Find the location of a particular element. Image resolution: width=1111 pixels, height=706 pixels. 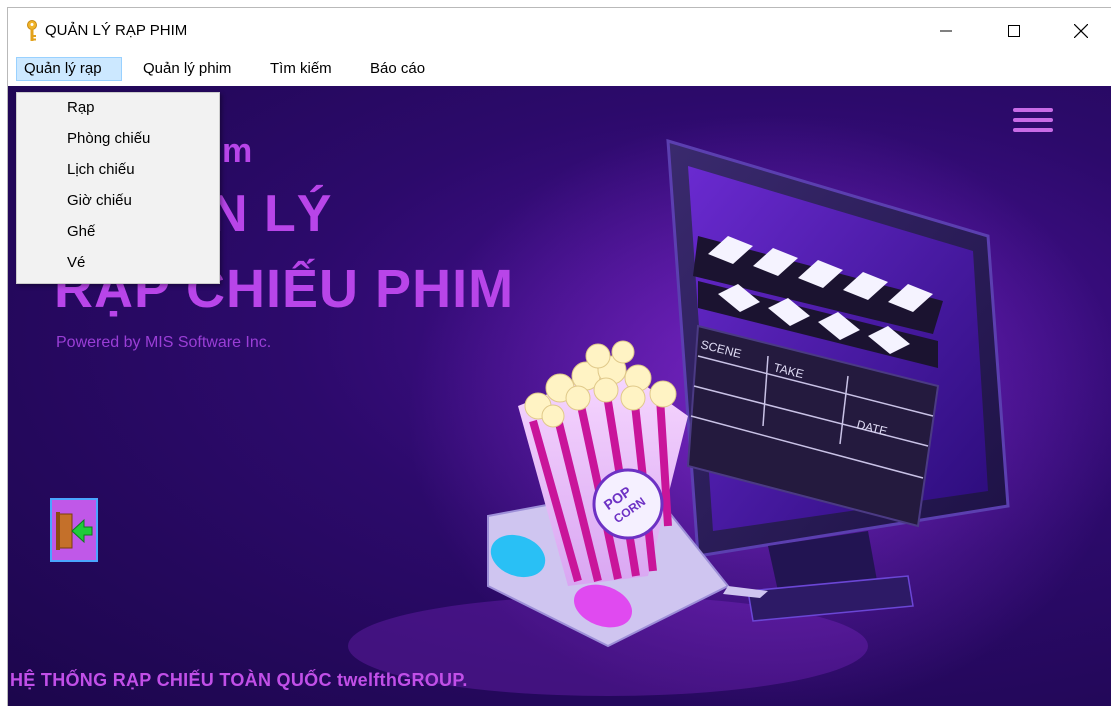

maximize-button is located at coordinates (1014, 30).